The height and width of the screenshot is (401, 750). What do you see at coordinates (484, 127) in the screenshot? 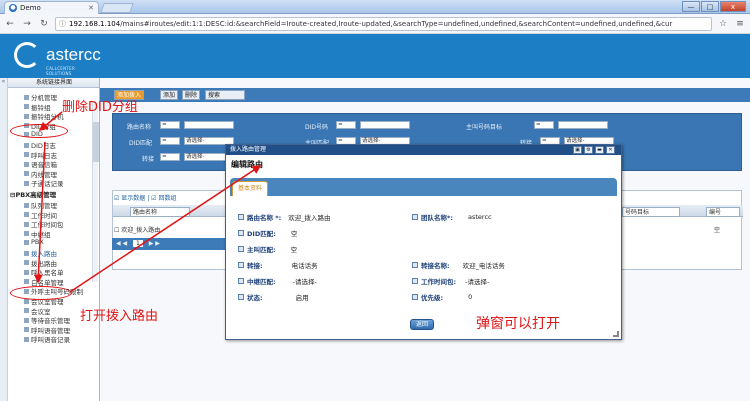
I see `filter-label-caller-target: 主叫号码目标` at bounding box center [484, 127].